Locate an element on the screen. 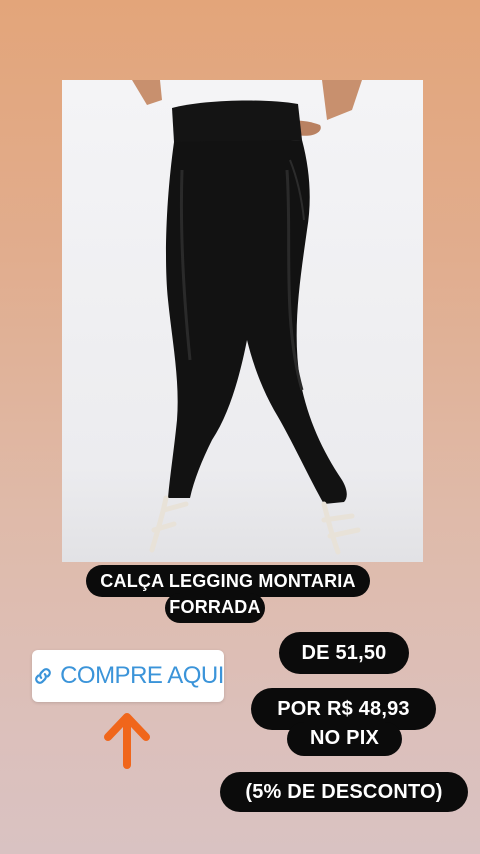  buy-link-label: COMPRE AQUI is located at coordinates (142, 675).